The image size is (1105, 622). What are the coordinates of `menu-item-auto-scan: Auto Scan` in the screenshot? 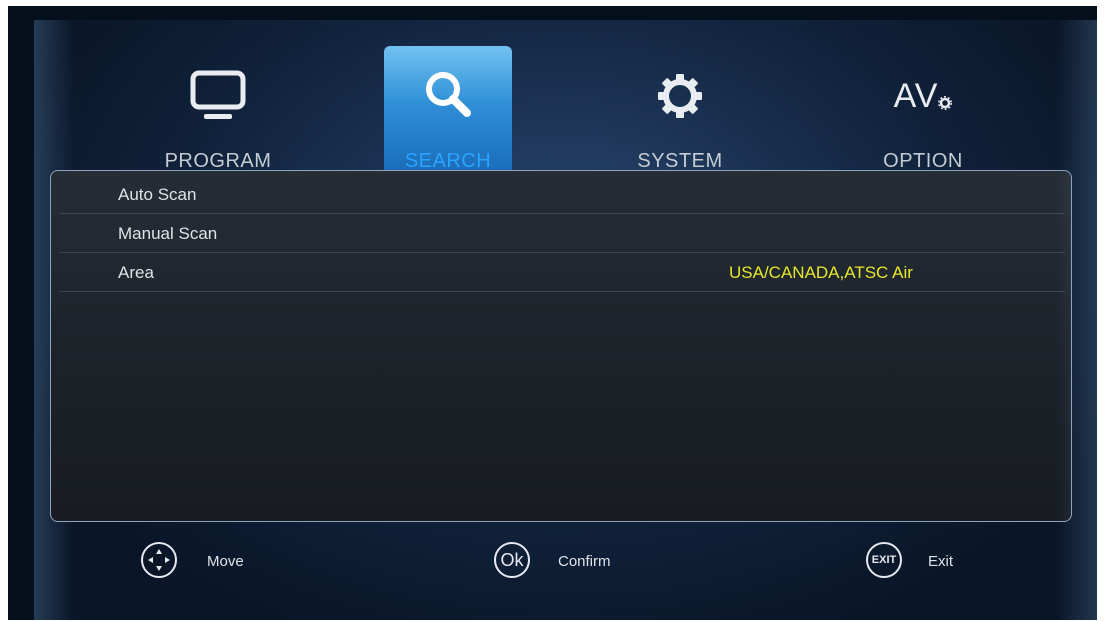 It's located at (562, 194).